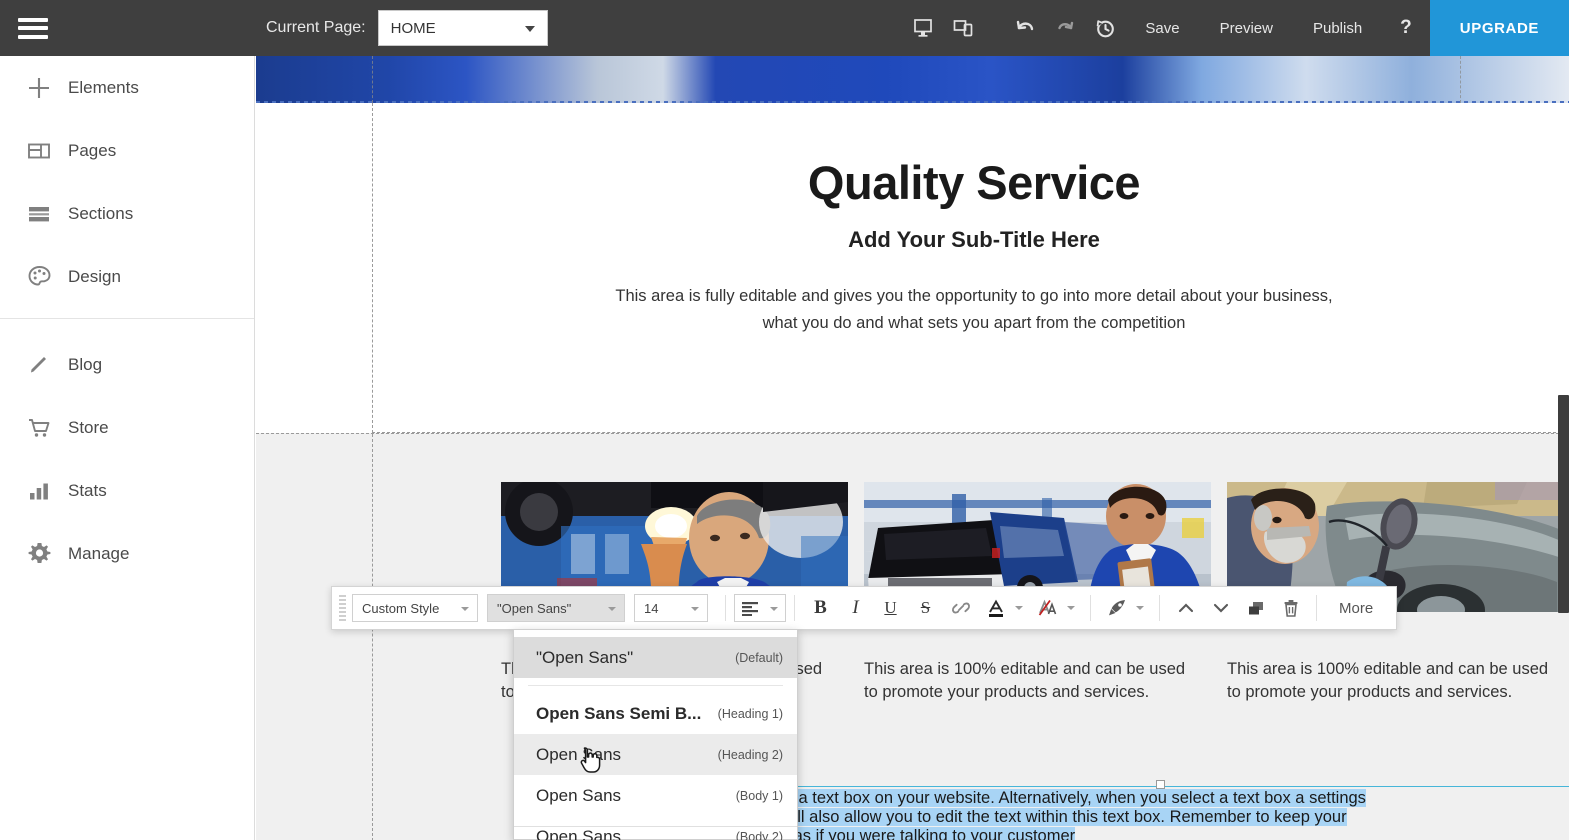 The image size is (1569, 840). I want to click on sidebar-item-elements: Elements, so click(127, 87).